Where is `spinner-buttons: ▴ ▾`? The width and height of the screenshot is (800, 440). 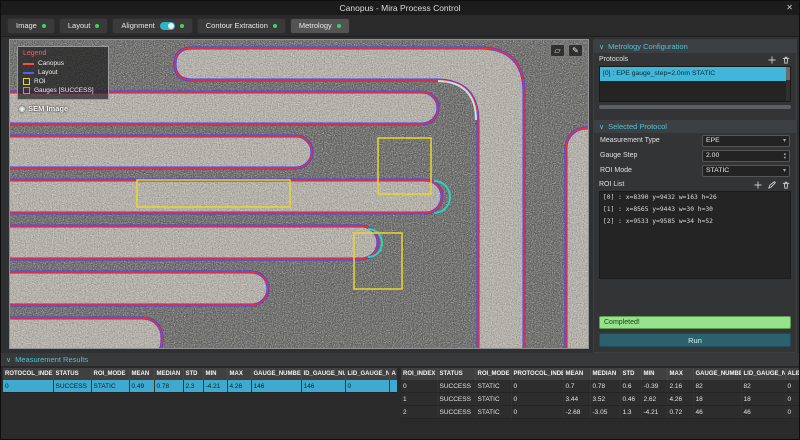
spinner-buttons: ▴ ▾ is located at coordinates (785, 155).